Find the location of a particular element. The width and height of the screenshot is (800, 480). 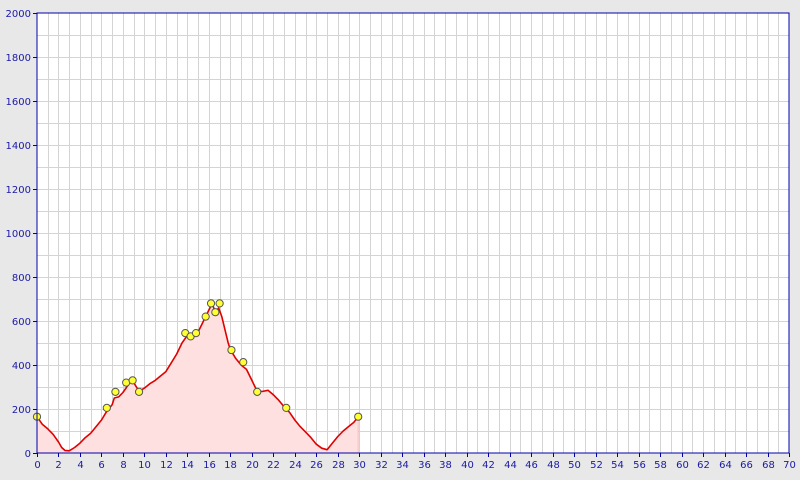

x-tick-label: 24 is located at coordinates (295, 465).